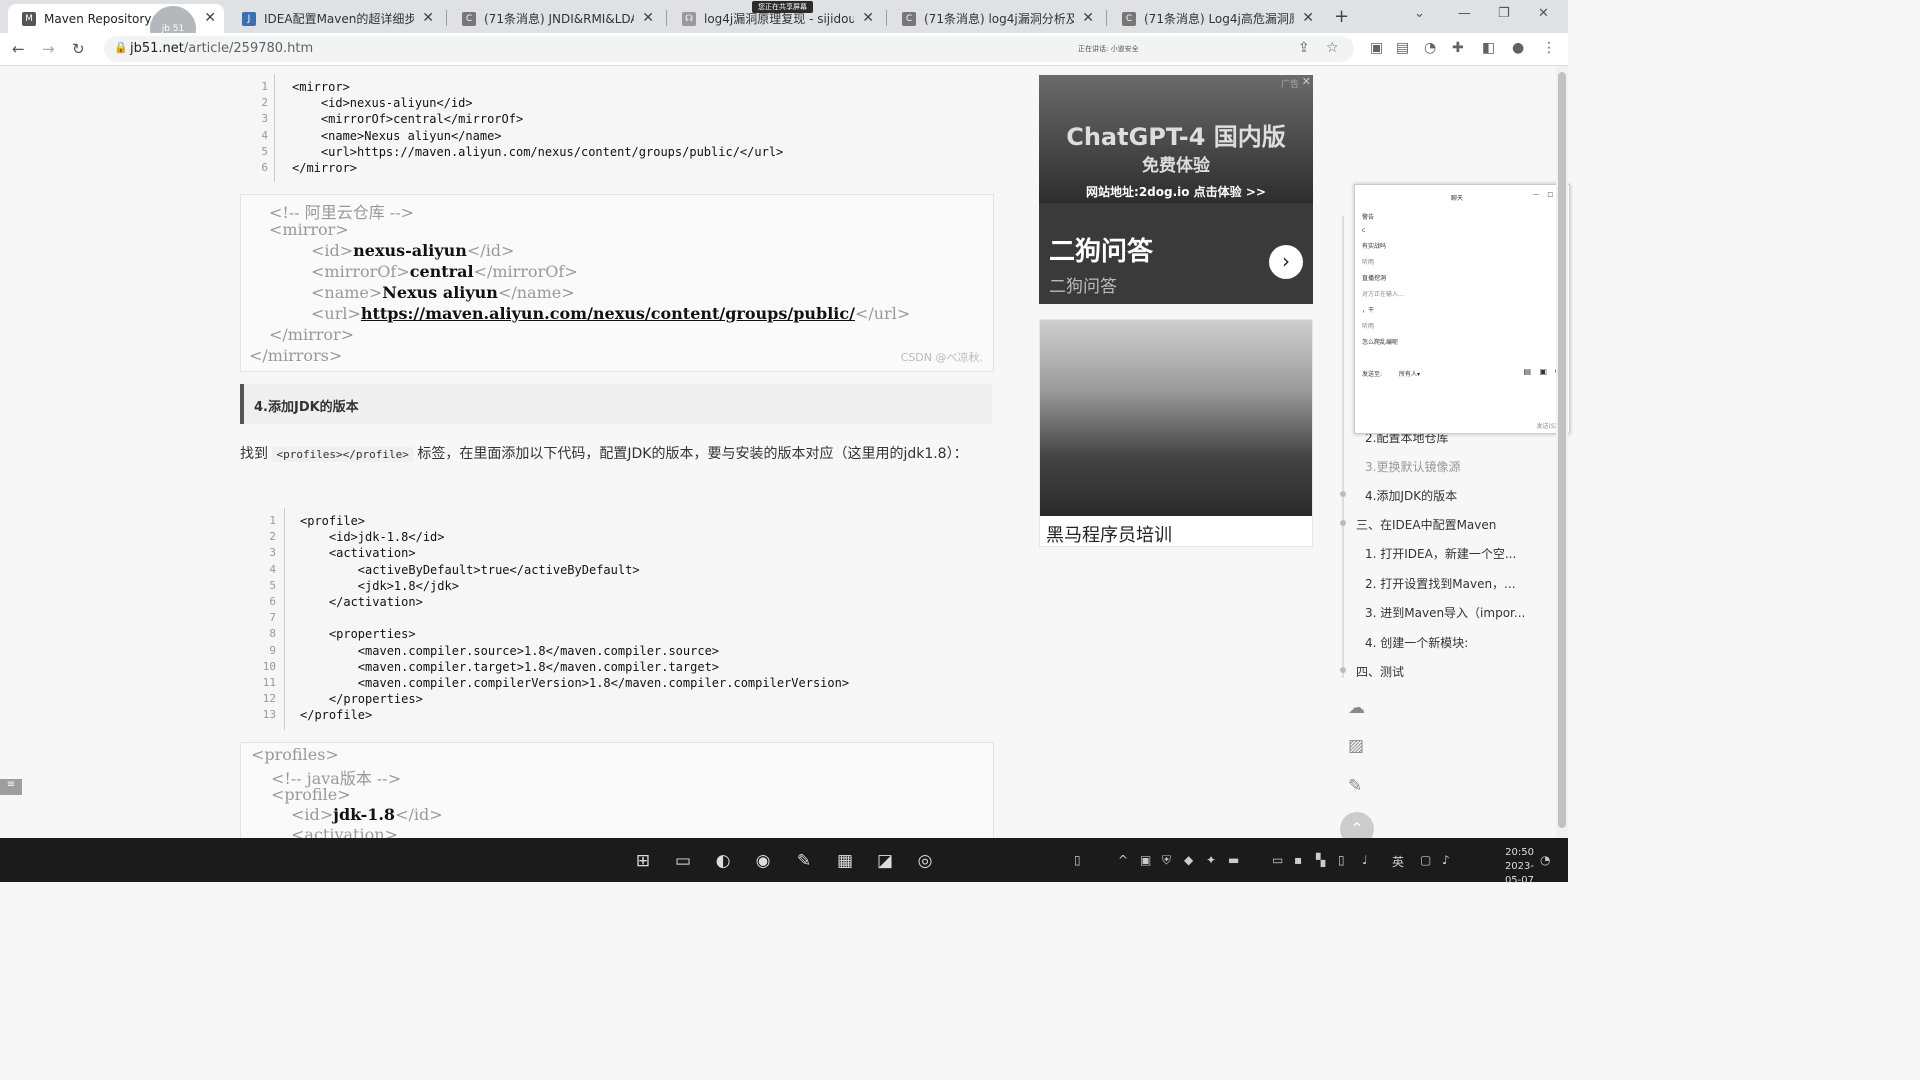 The height and width of the screenshot is (1080, 1920). What do you see at coordinates (1176, 418) in the screenshot?
I see `ad-classroom-photo` at bounding box center [1176, 418].